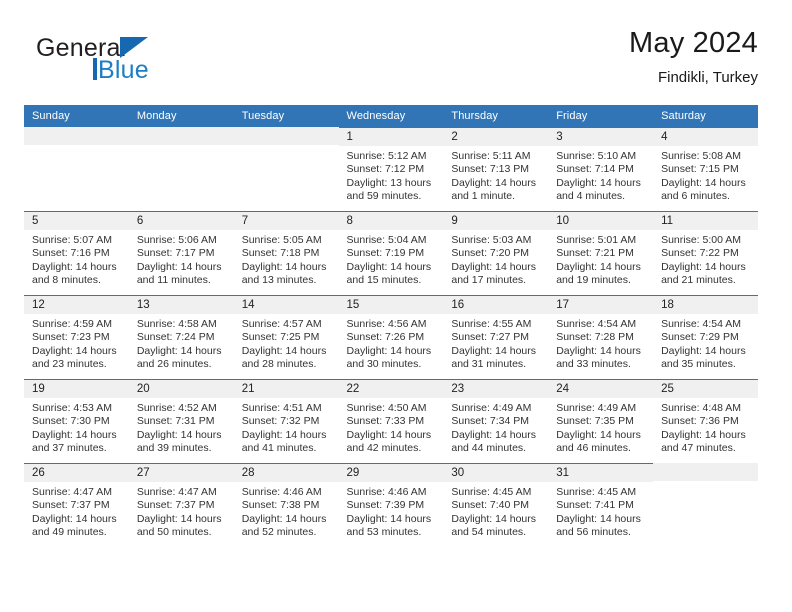  Describe the element at coordinates (701, 156) in the screenshot. I see `sunrise-time: Sunrise: 5:08 AM` at that location.